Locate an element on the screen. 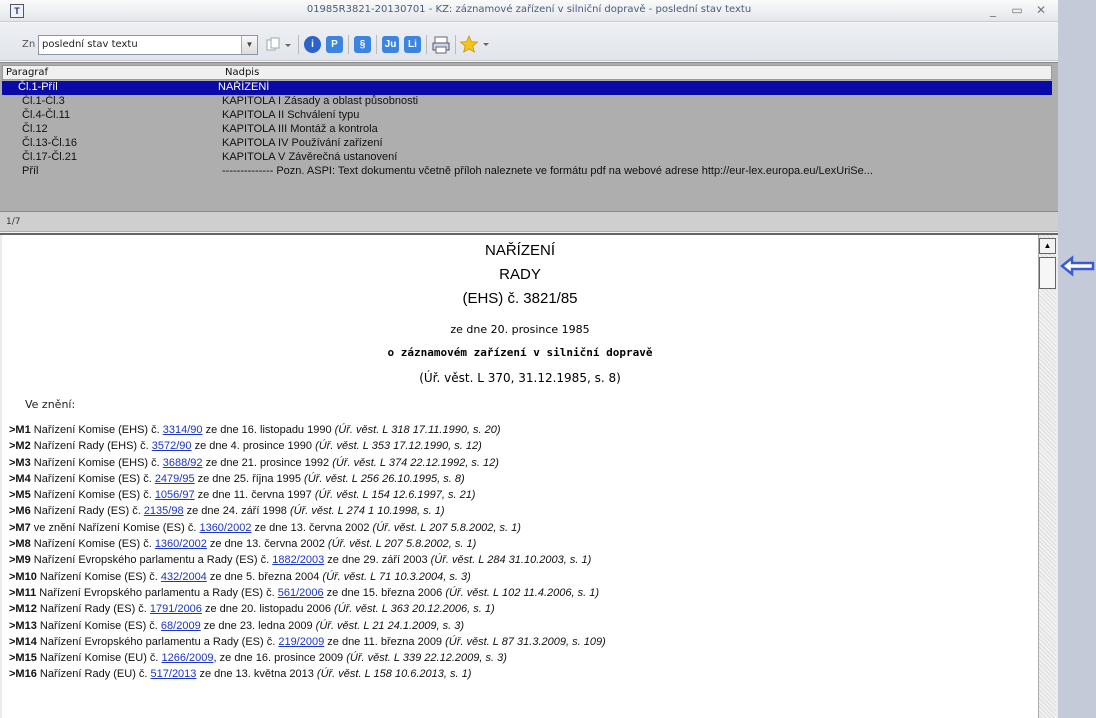  paragraph-row: Čl.12 KAPITOLA III Montáž a kontrola is located at coordinates (527, 130).